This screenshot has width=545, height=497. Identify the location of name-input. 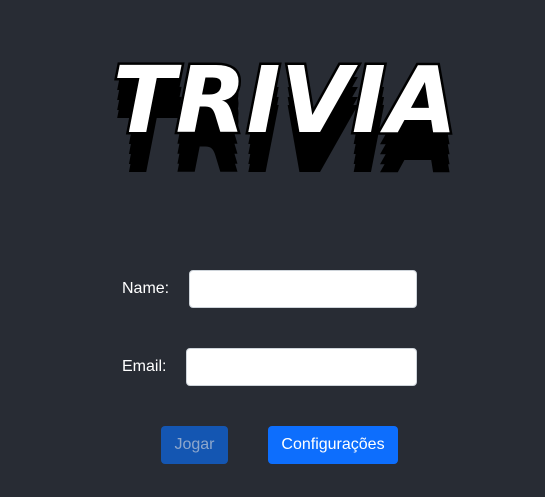
(303, 289).